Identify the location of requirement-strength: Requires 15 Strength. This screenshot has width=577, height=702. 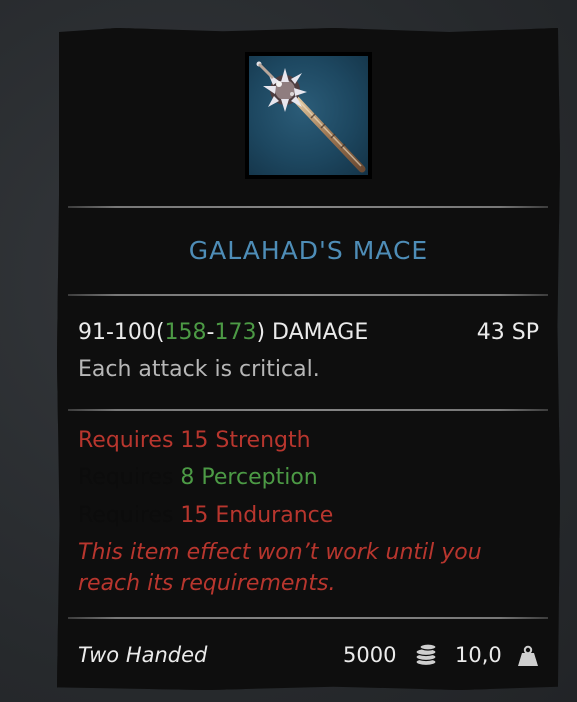
(194, 440).